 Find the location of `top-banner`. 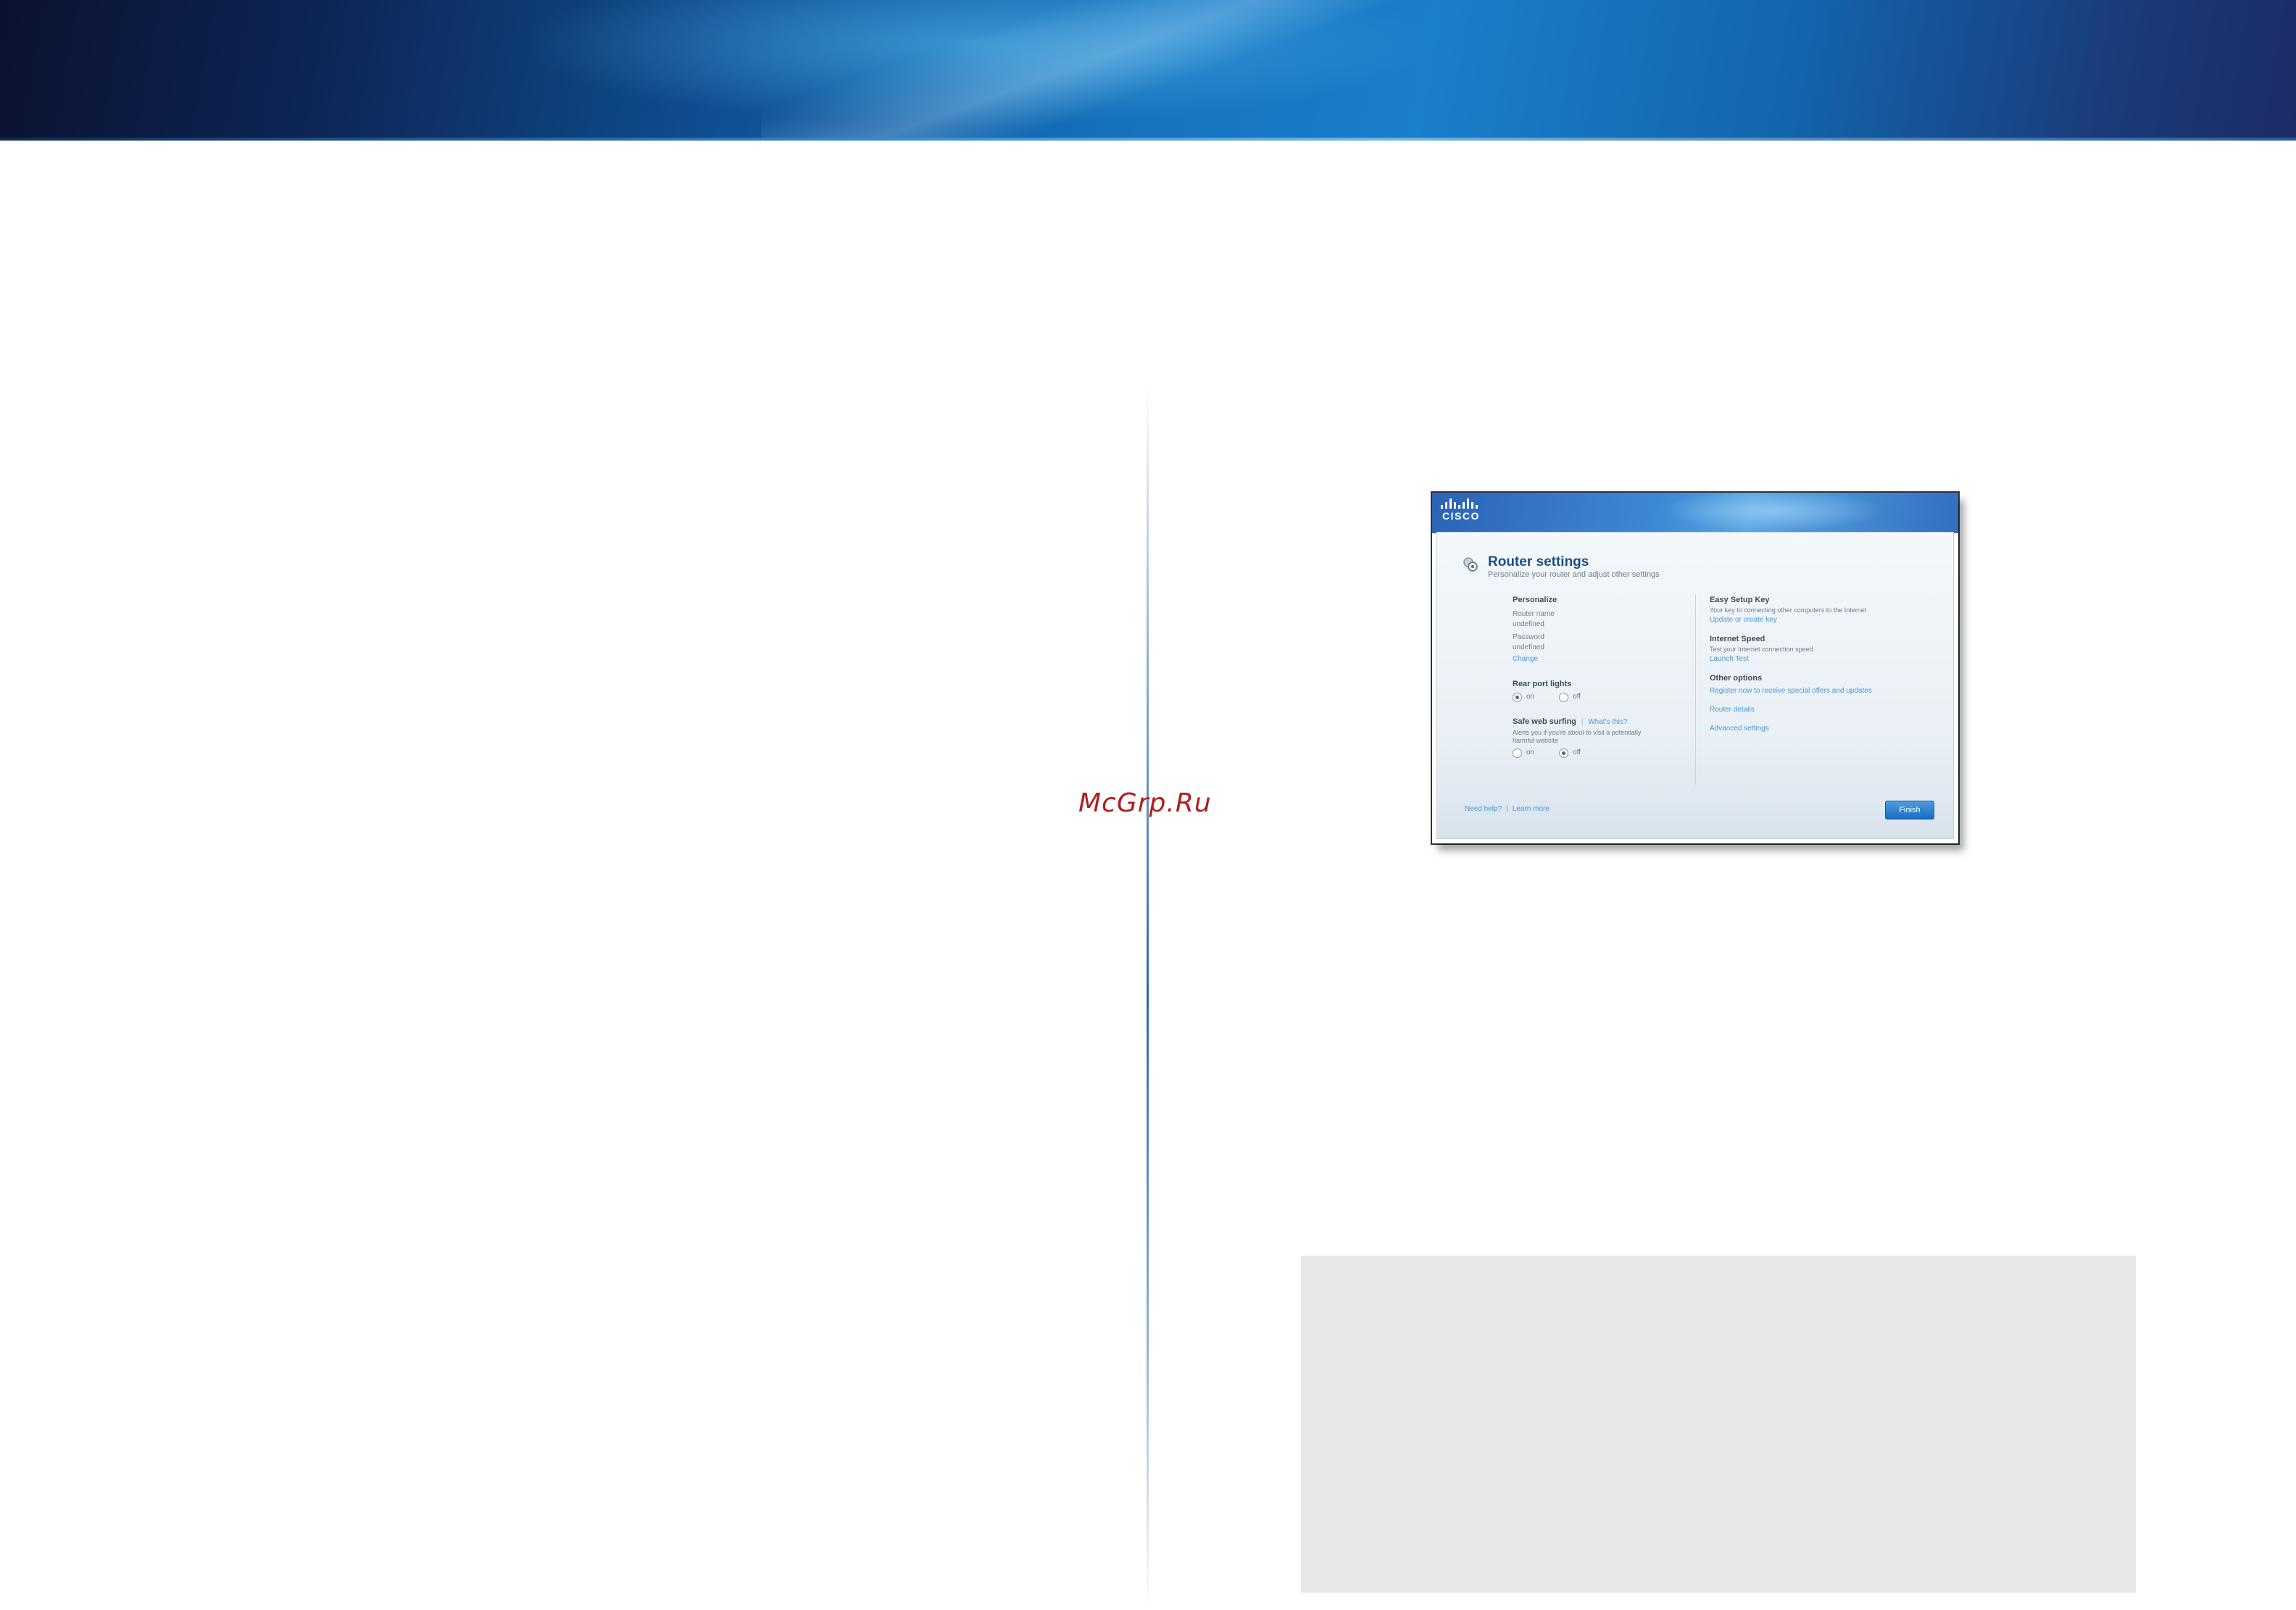

top-banner is located at coordinates (1148, 69).